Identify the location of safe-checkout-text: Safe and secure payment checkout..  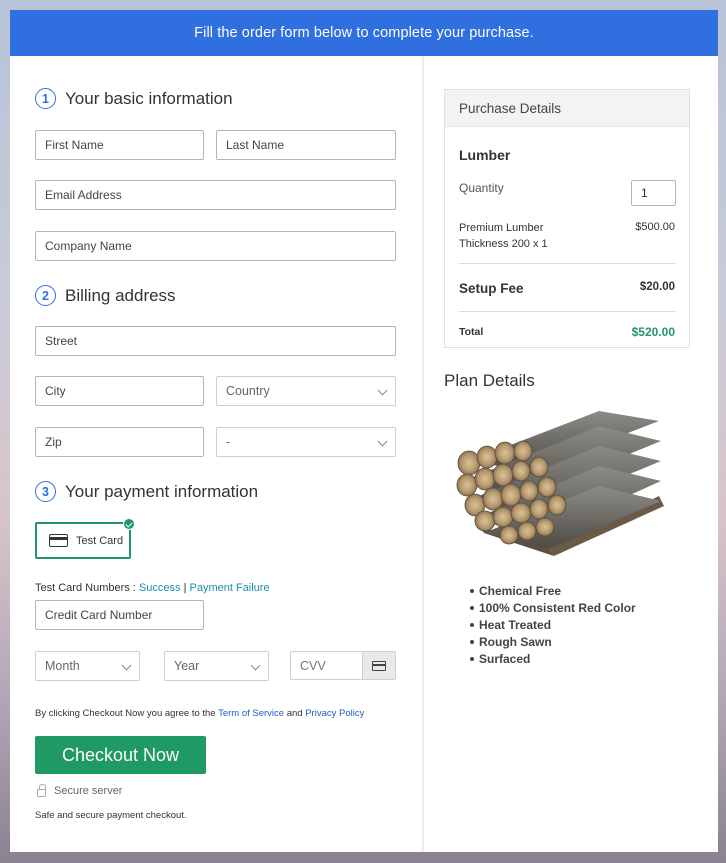
(111, 815).